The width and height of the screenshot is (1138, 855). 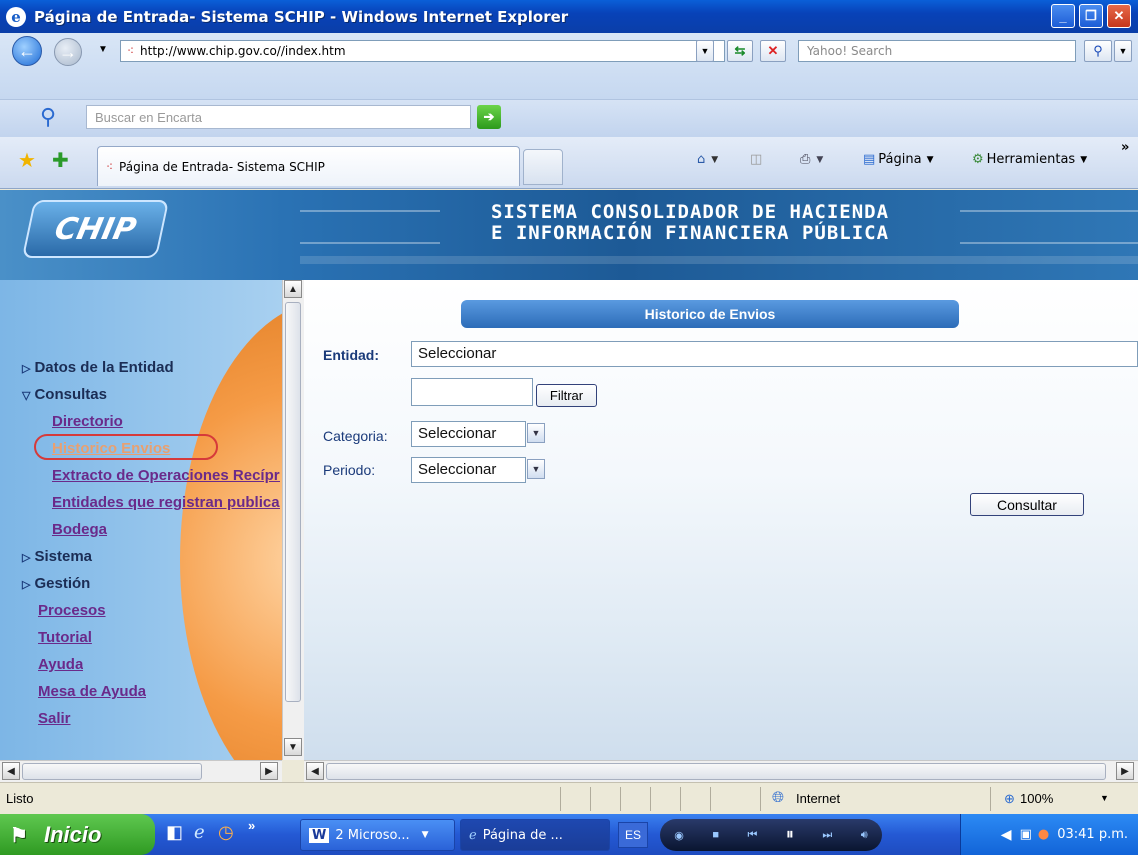 What do you see at coordinates (243, 51) in the screenshot?
I see `address-input: http://www.chip.gov.co//index.htm` at bounding box center [243, 51].